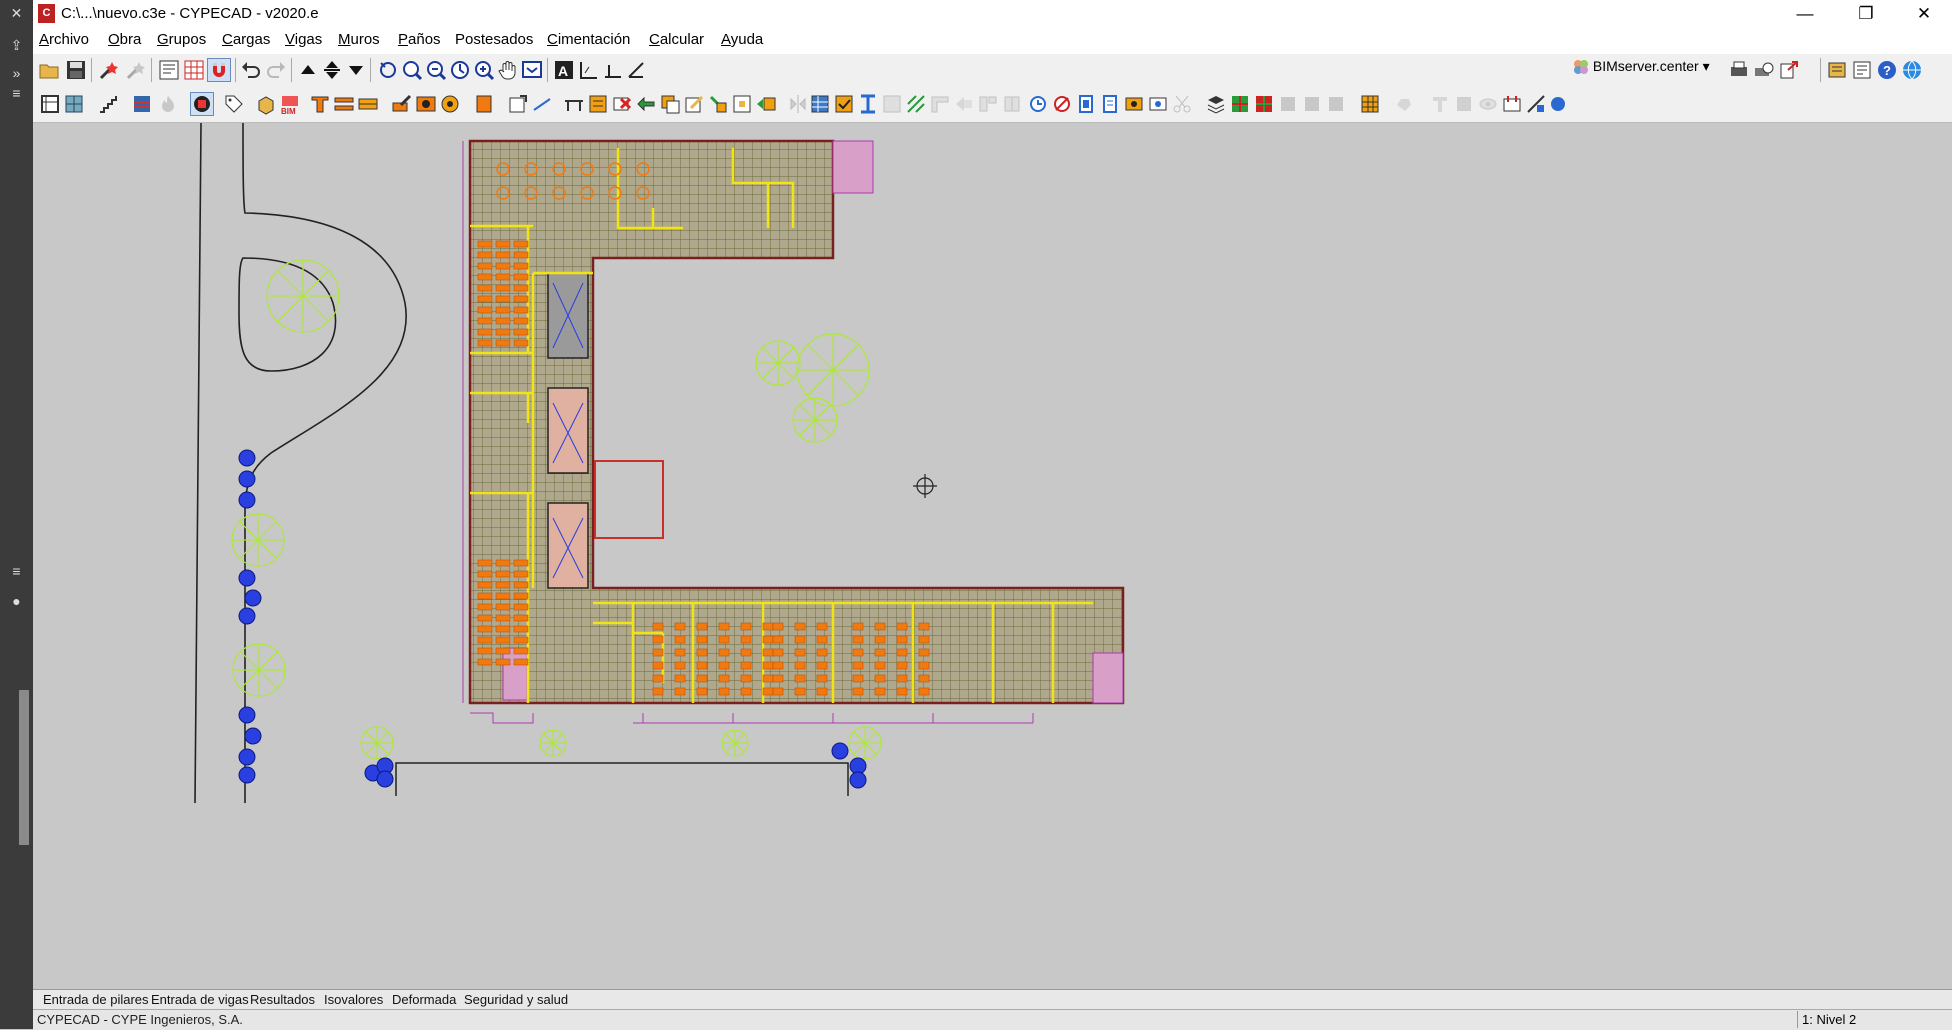 The image size is (1952, 1030). Describe the element at coordinates (1038, 104) in the screenshot. I see `rotate-icon` at that location.